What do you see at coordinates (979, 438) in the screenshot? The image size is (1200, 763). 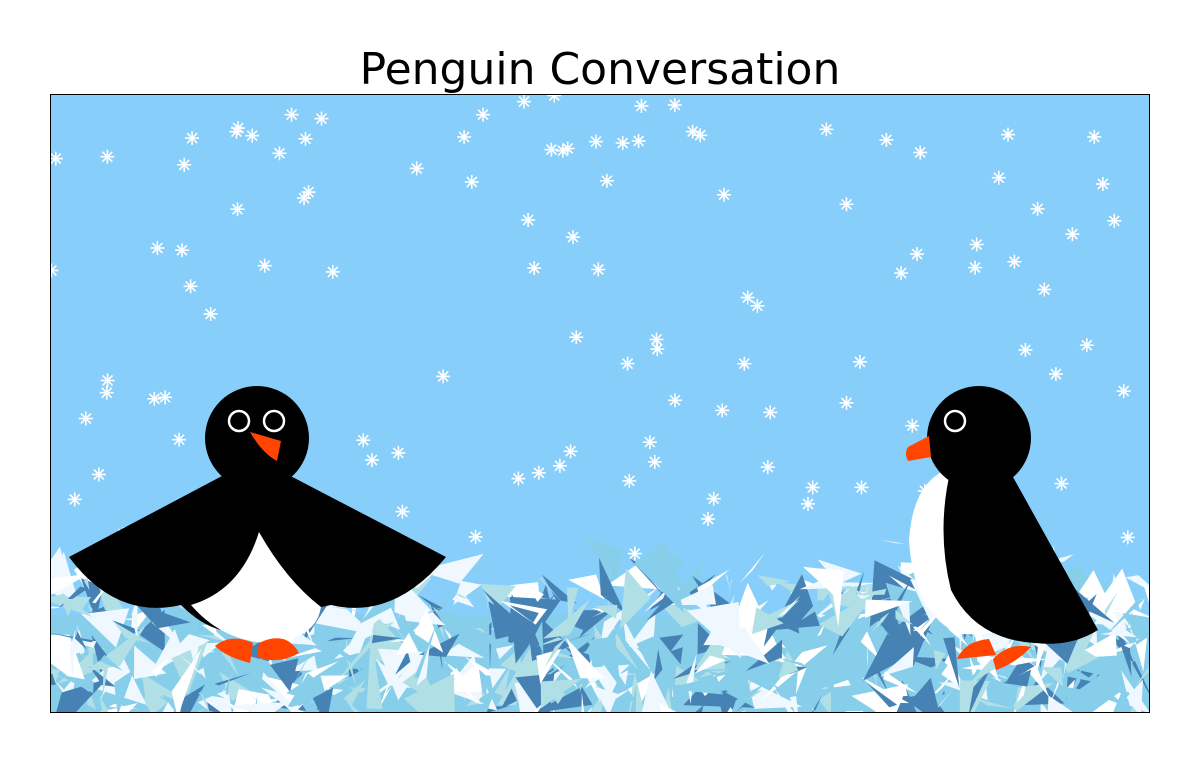 I see `penguin-right-head` at bounding box center [979, 438].